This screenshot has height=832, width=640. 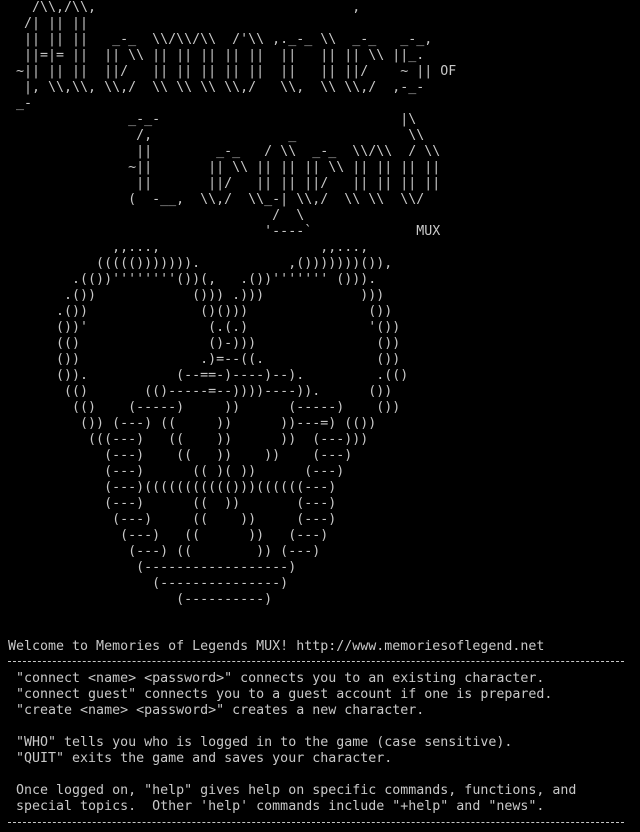 I want to click on banner-art-line: (---)((((((((((()))((((((---), so click(x=172, y=487).